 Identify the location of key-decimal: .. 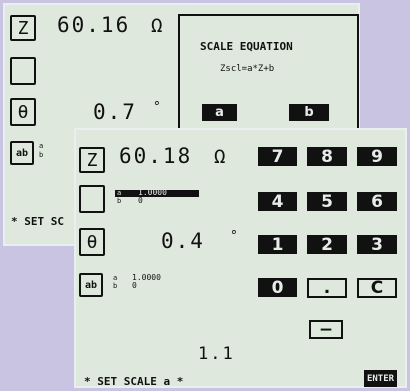
(327, 288).